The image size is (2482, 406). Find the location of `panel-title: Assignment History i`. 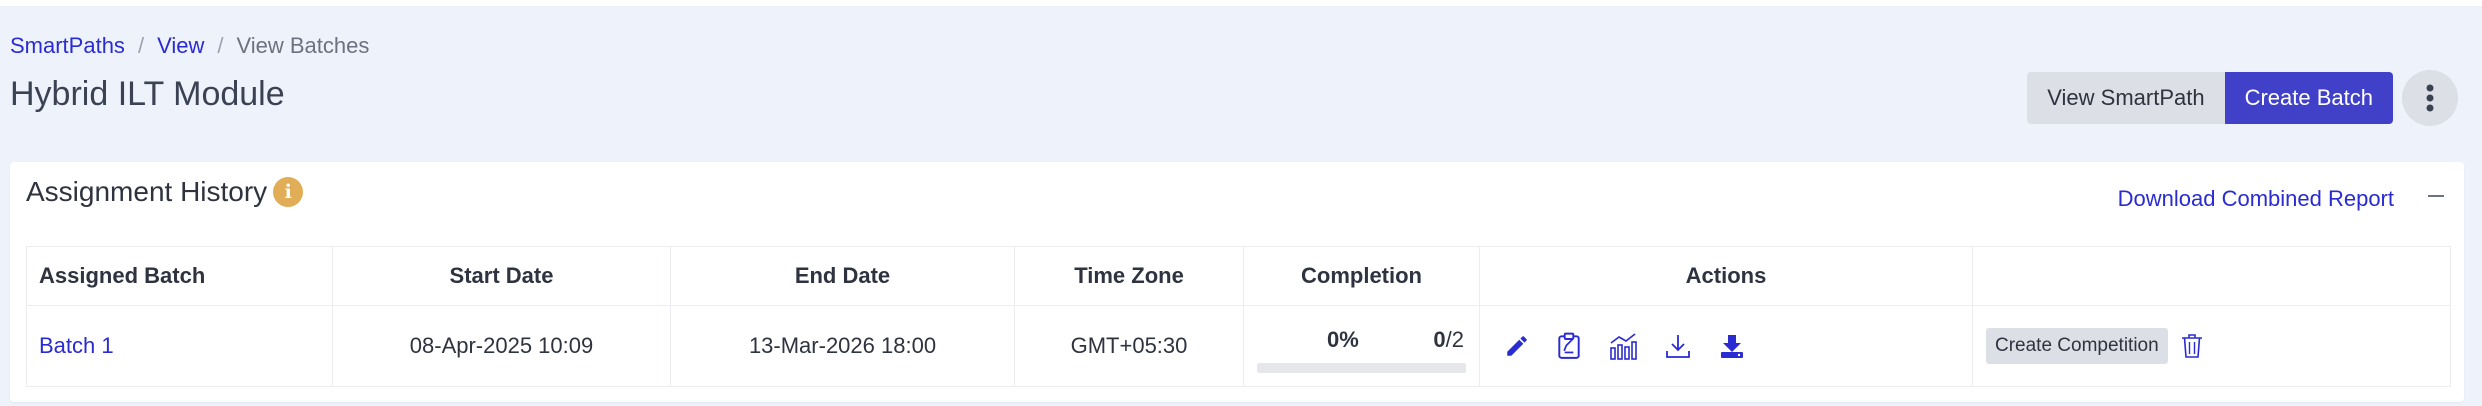

panel-title: Assignment History i is located at coordinates (165, 192).